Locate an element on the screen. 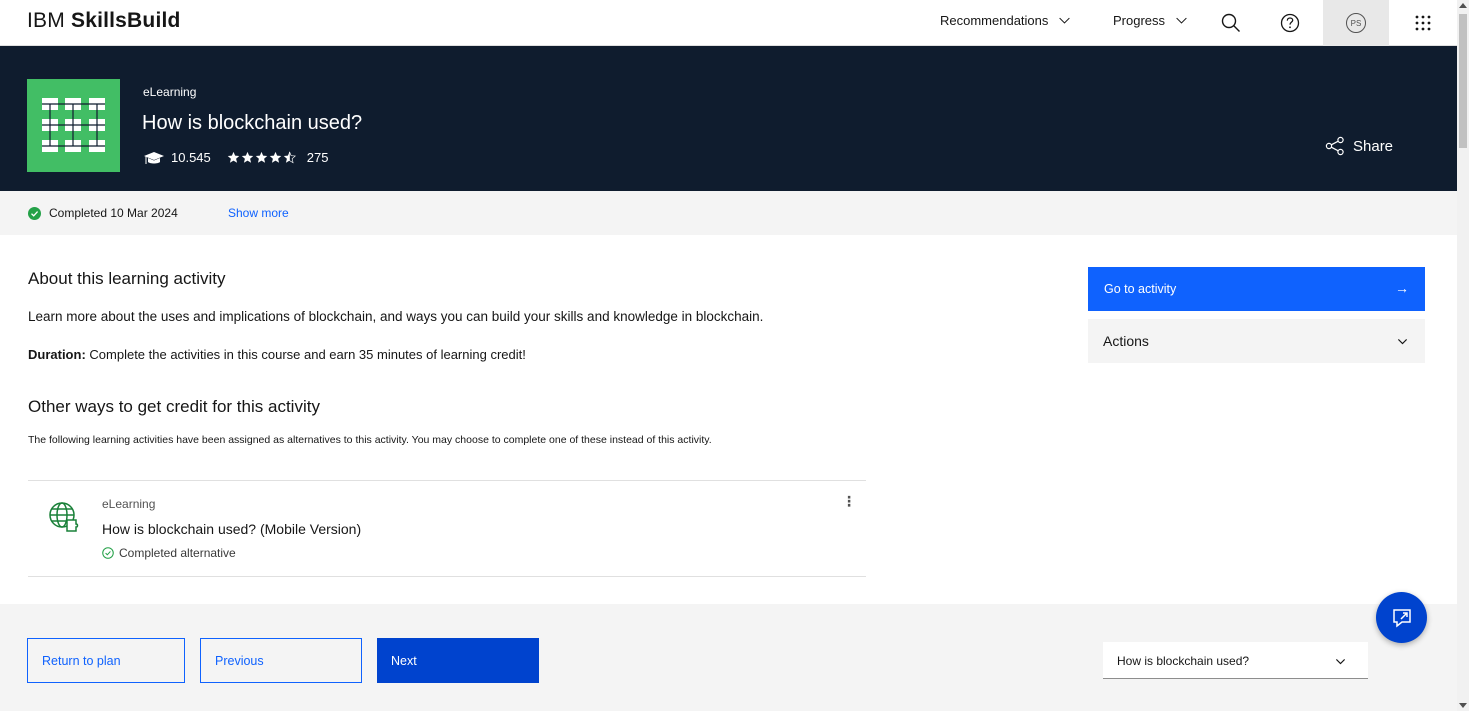 Image resolution: width=1469 pixels, height=711 pixels. arrow-right-icon: → is located at coordinates (1402, 288).